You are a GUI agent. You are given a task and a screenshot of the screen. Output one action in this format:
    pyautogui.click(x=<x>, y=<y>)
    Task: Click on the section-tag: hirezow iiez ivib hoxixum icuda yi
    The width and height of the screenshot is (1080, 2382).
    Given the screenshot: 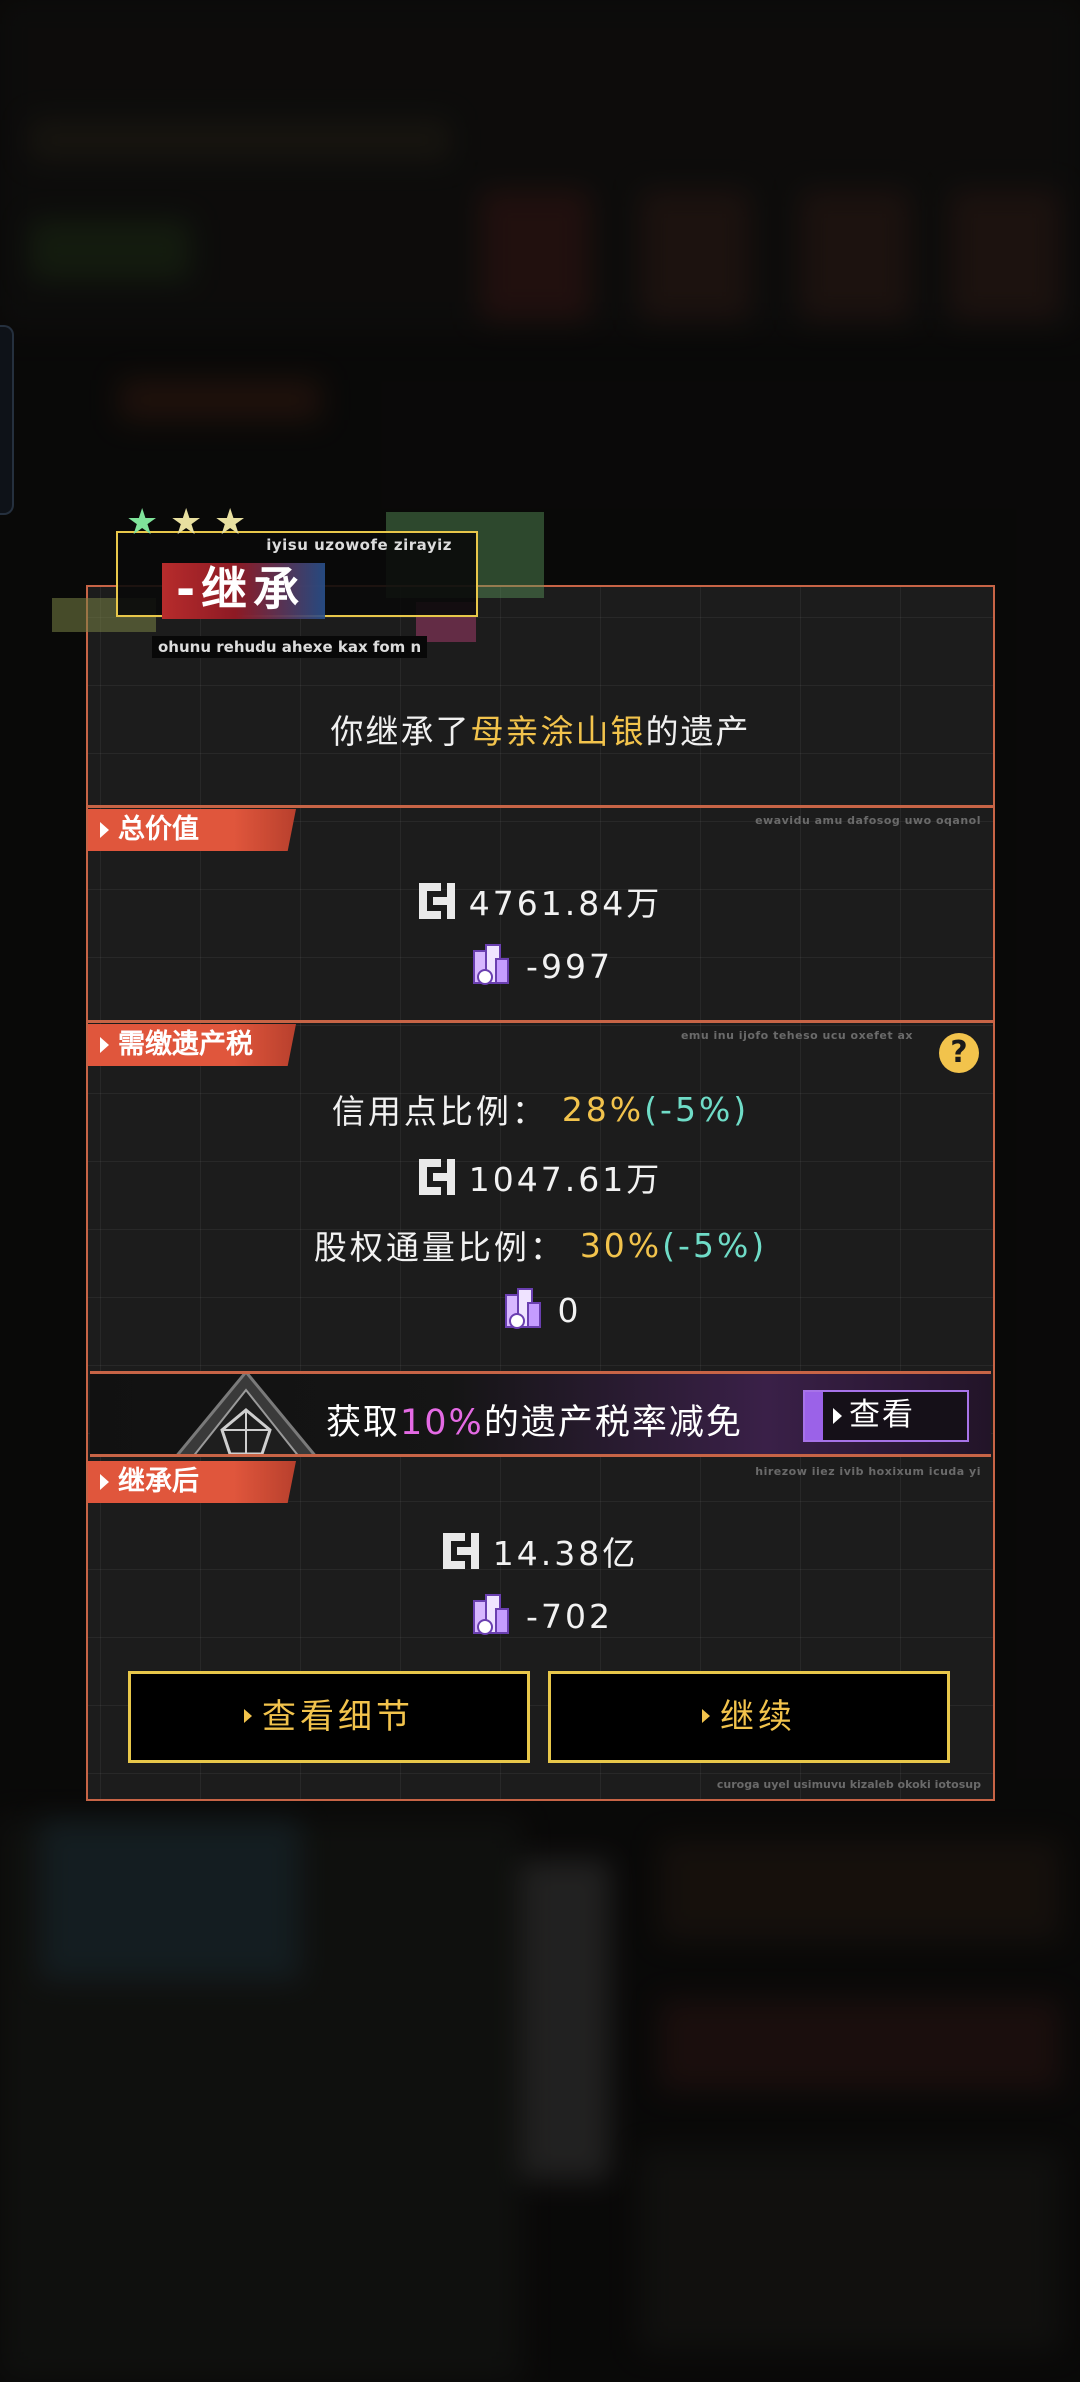 What is the action you would take?
    pyautogui.click(x=868, y=1471)
    